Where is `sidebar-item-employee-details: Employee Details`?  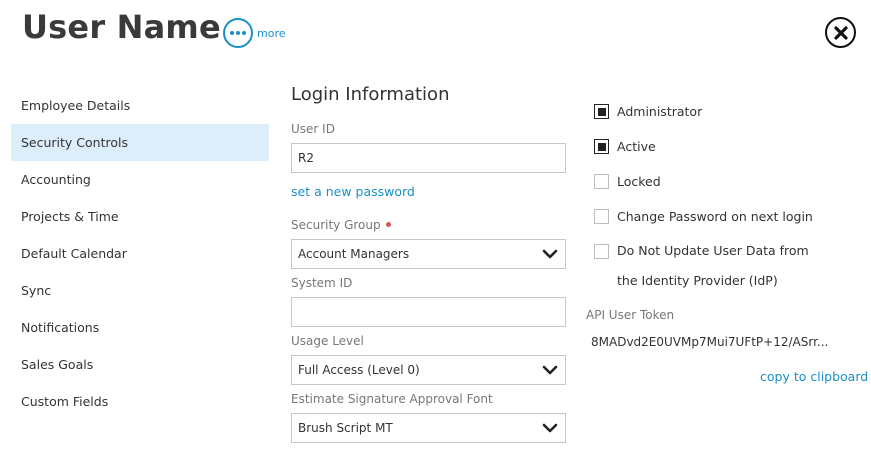 sidebar-item-employee-details: Employee Details is located at coordinates (140, 105).